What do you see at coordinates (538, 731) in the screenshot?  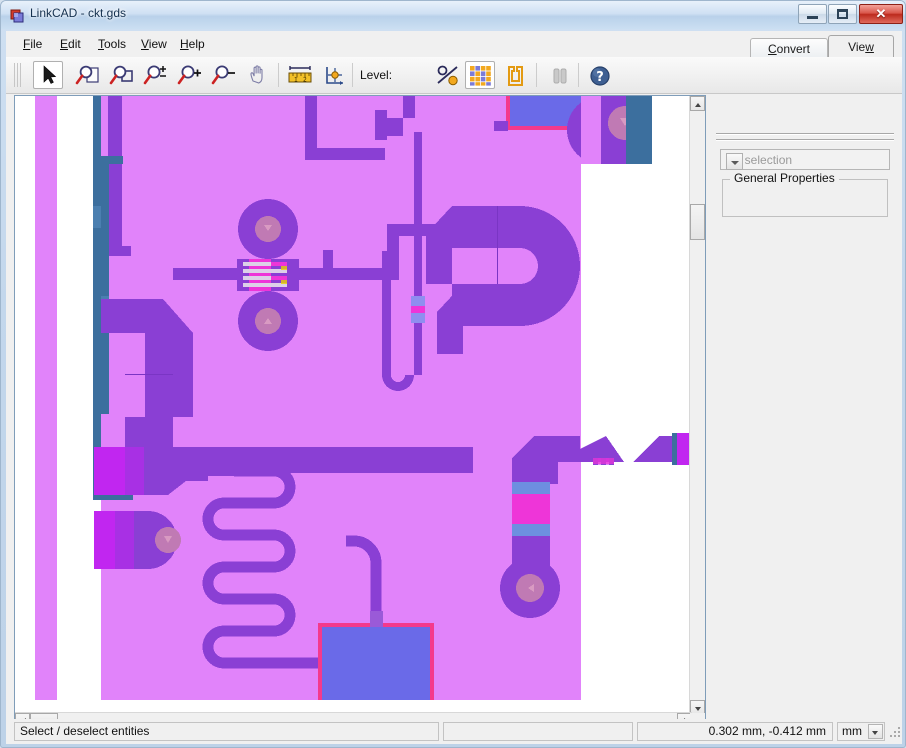 I see `status-secondary` at bounding box center [538, 731].